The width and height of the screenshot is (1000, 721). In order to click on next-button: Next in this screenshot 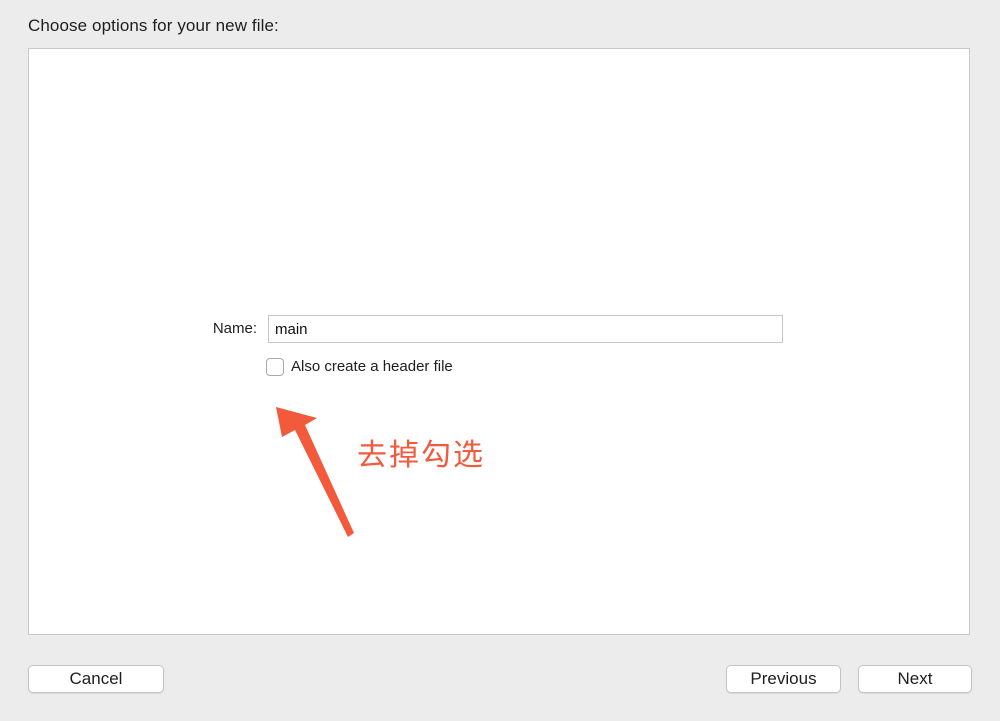, I will do `click(915, 679)`.